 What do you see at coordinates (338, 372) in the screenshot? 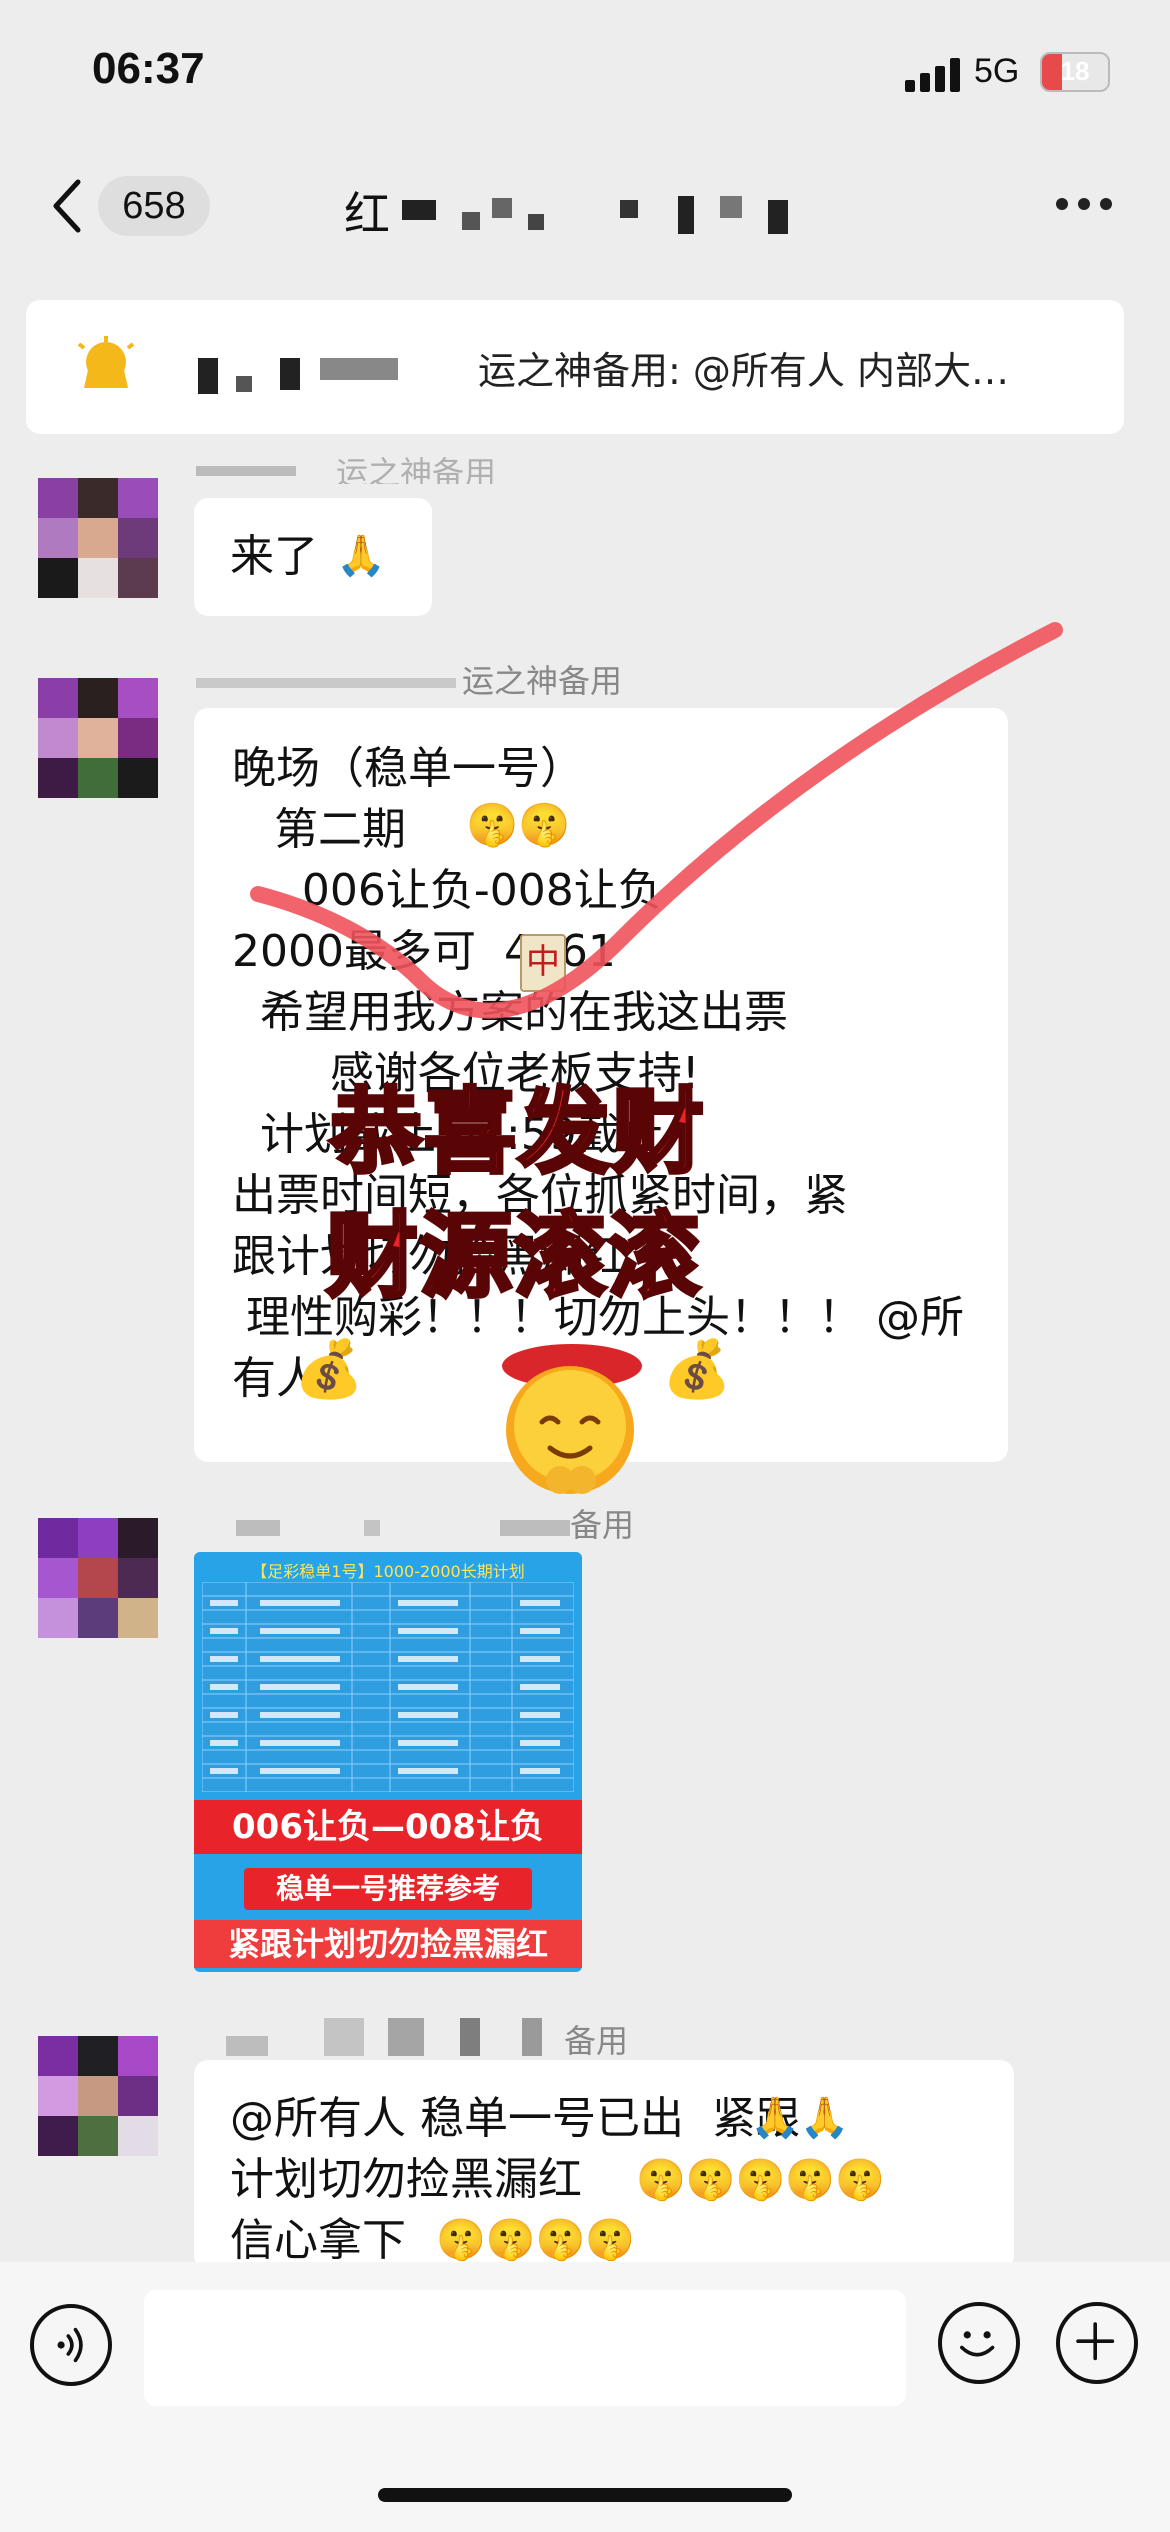
I see `pinned-sender-mosaic` at bounding box center [338, 372].